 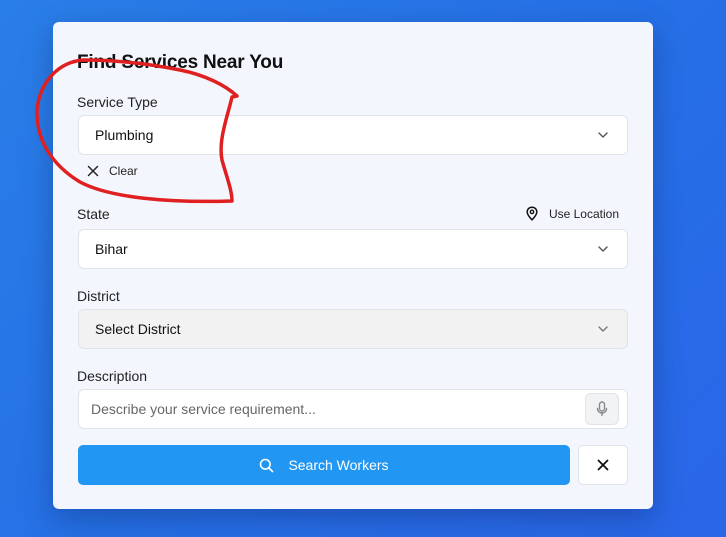 I want to click on microphone-icon, so click(x=602, y=409).